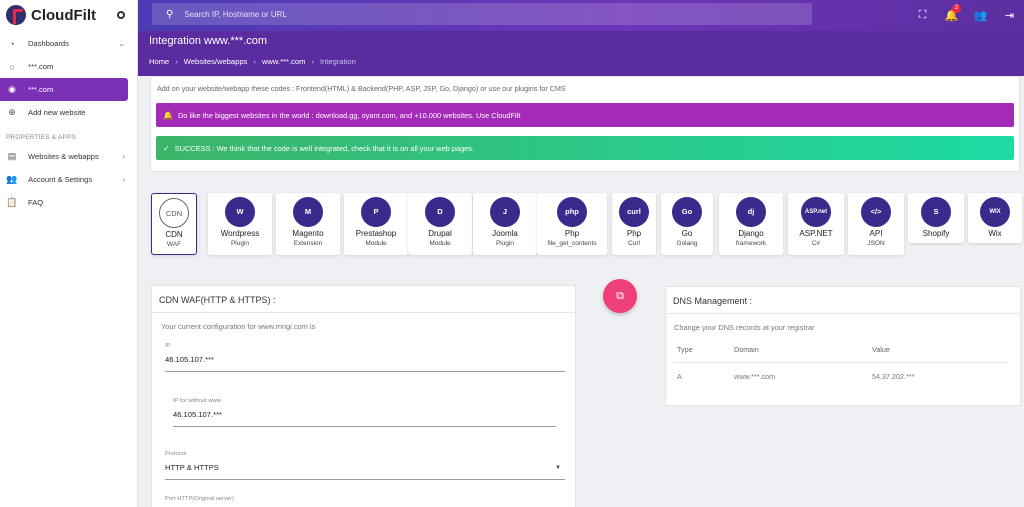 Image resolution: width=1024 pixels, height=507 pixels. Describe the element at coordinates (57, 112) in the screenshot. I see `sidebar-item-label: Add new website` at that location.